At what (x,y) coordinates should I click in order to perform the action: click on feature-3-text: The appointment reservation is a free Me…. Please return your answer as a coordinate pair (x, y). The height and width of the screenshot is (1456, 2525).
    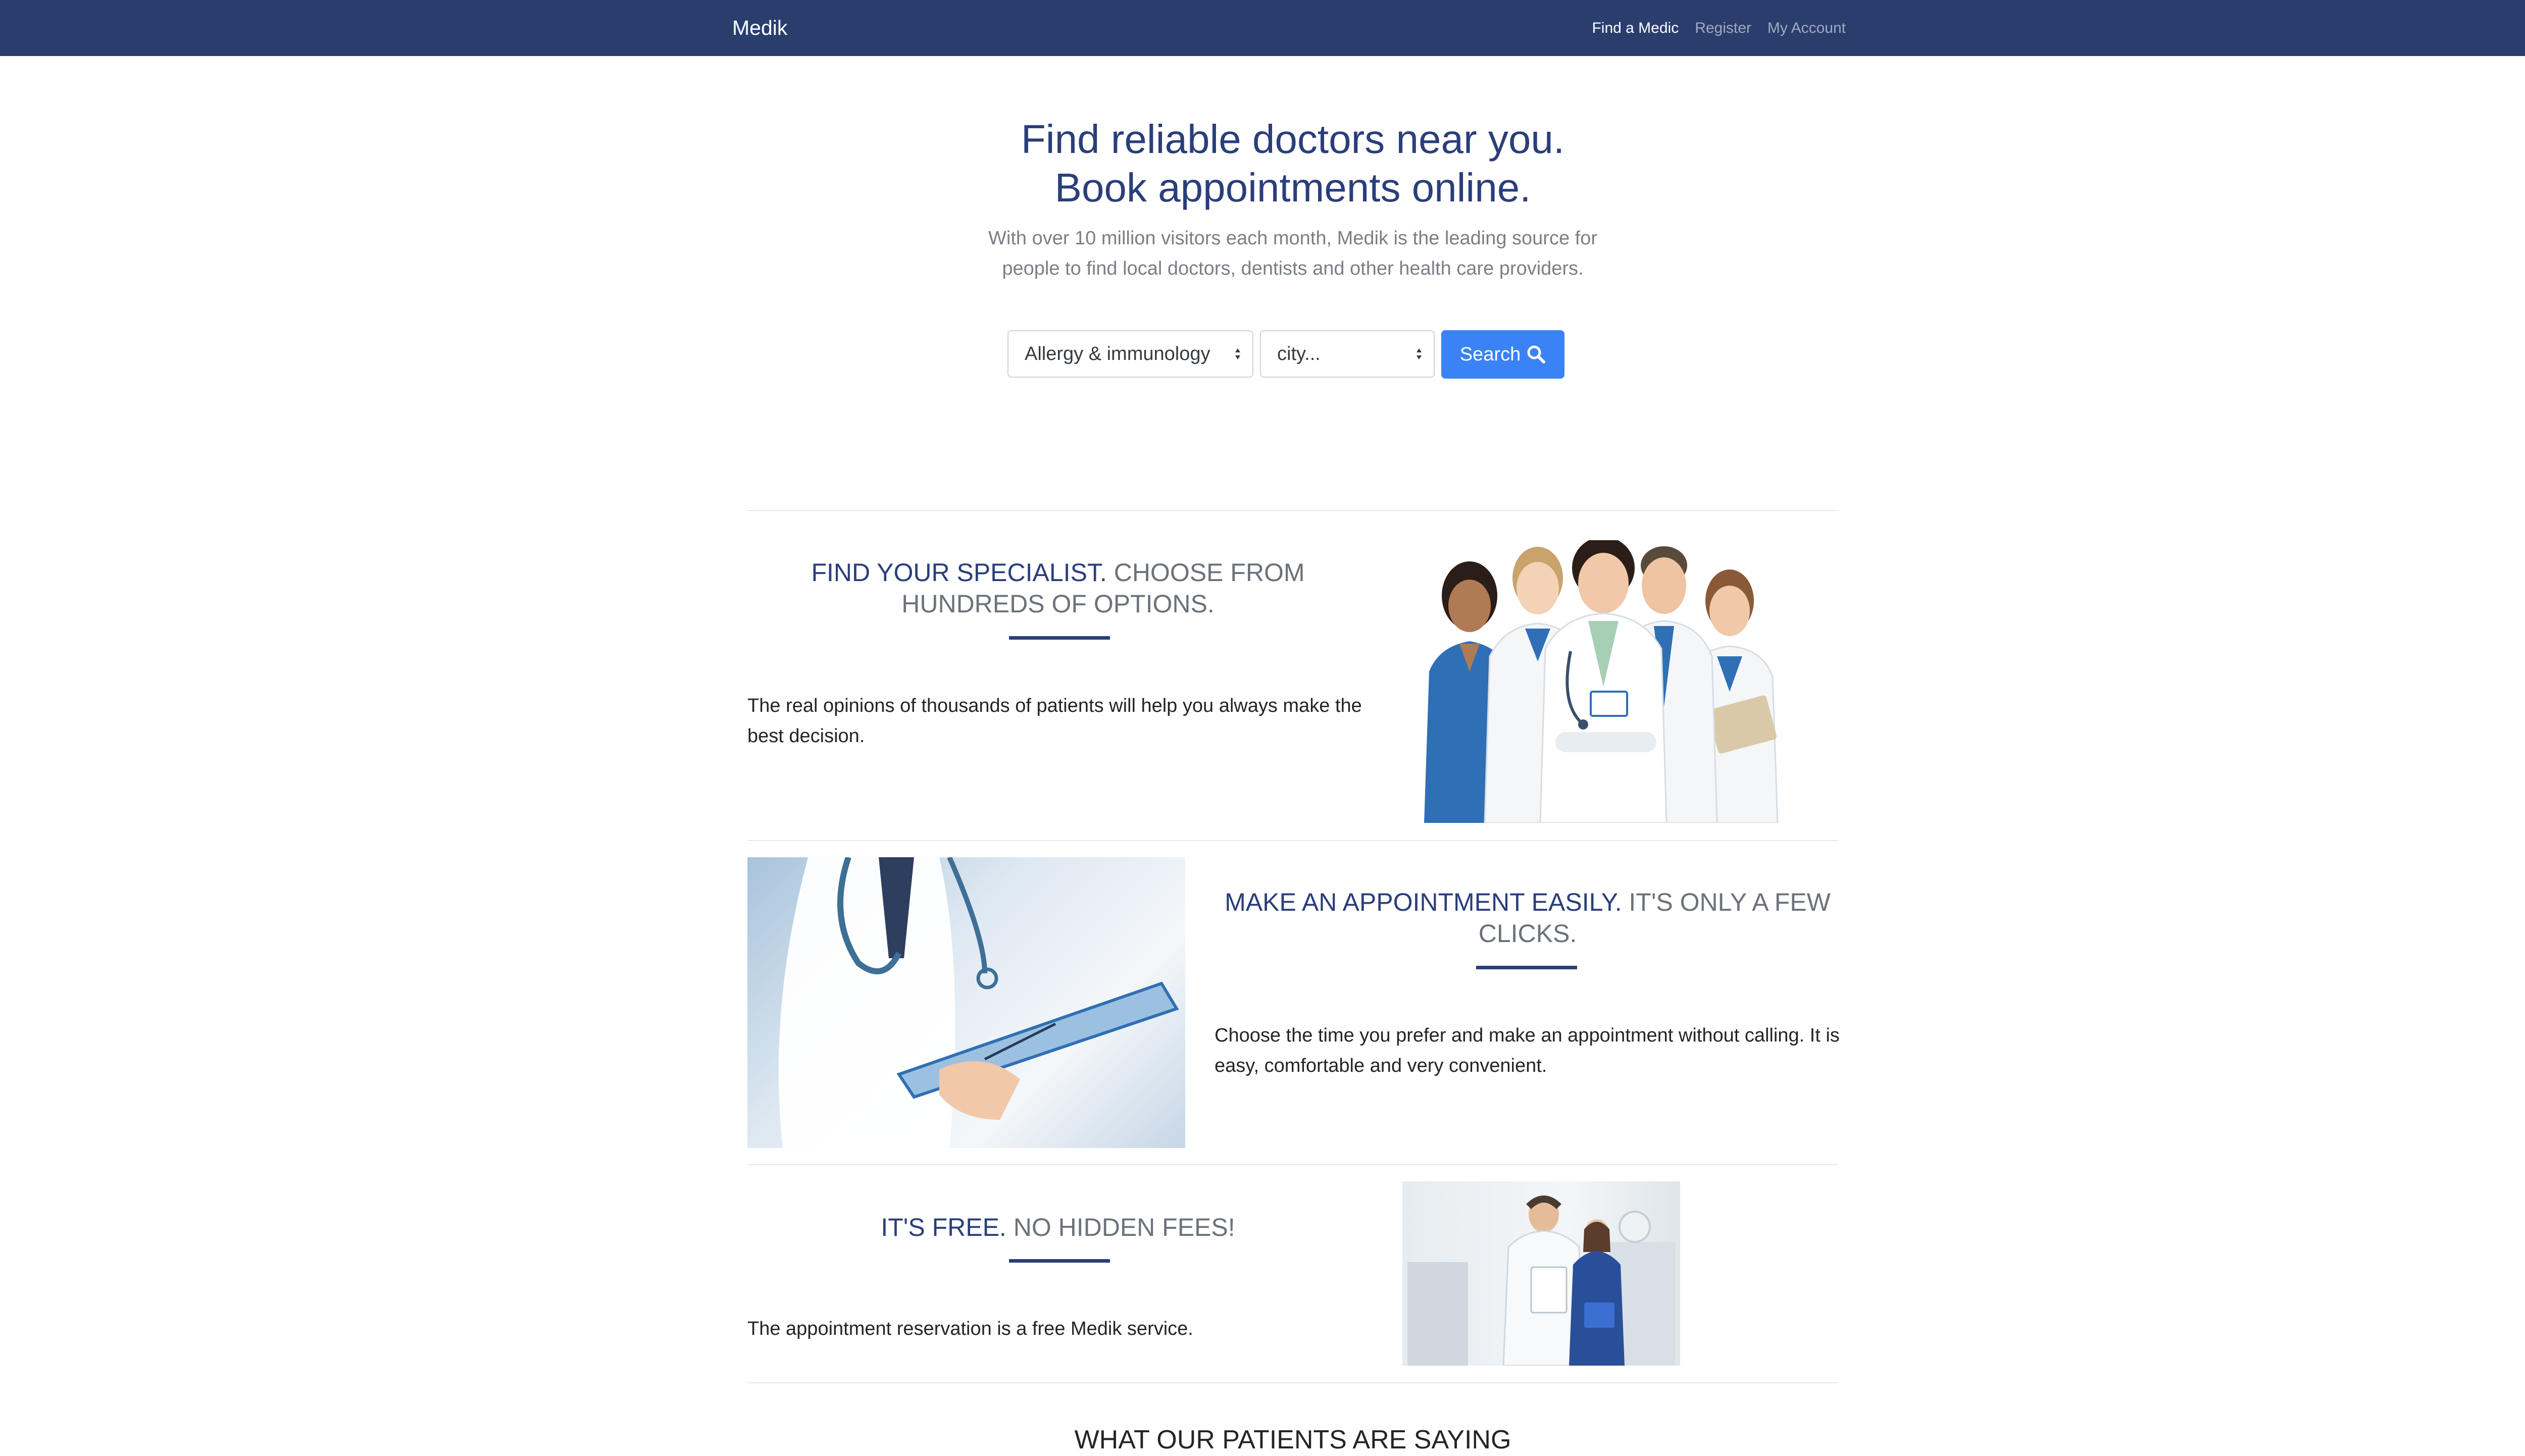
    Looking at the image, I should click on (970, 1329).